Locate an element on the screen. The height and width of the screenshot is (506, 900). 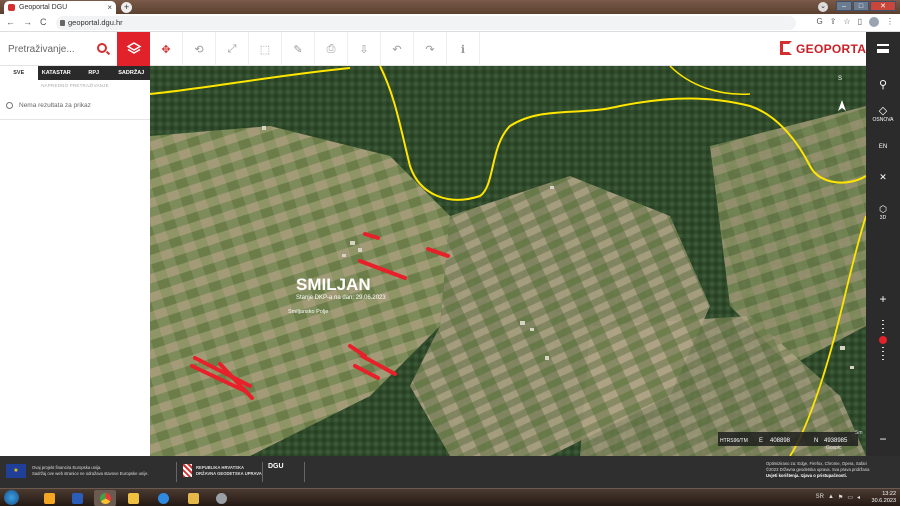
zoom-handle is located at coordinates (883, 340).